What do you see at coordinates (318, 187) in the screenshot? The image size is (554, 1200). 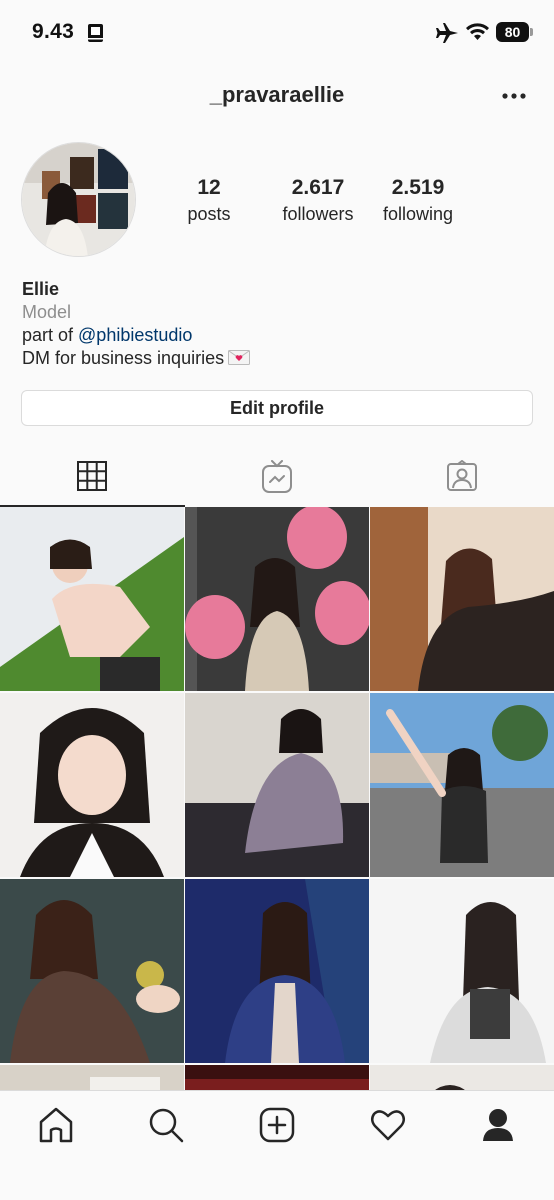 I see `followers-count: 2.617` at bounding box center [318, 187].